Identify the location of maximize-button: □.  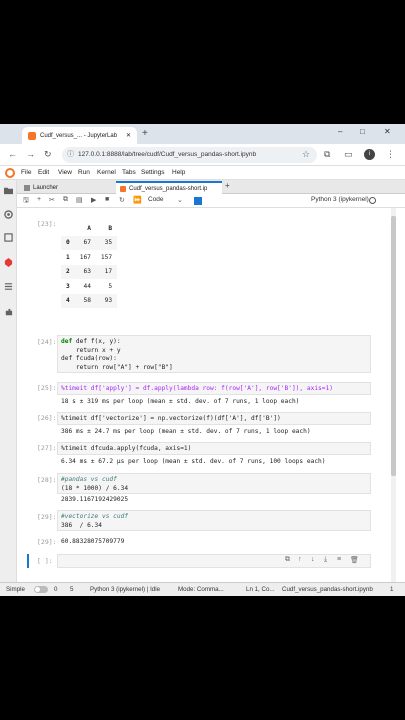
(362, 131).